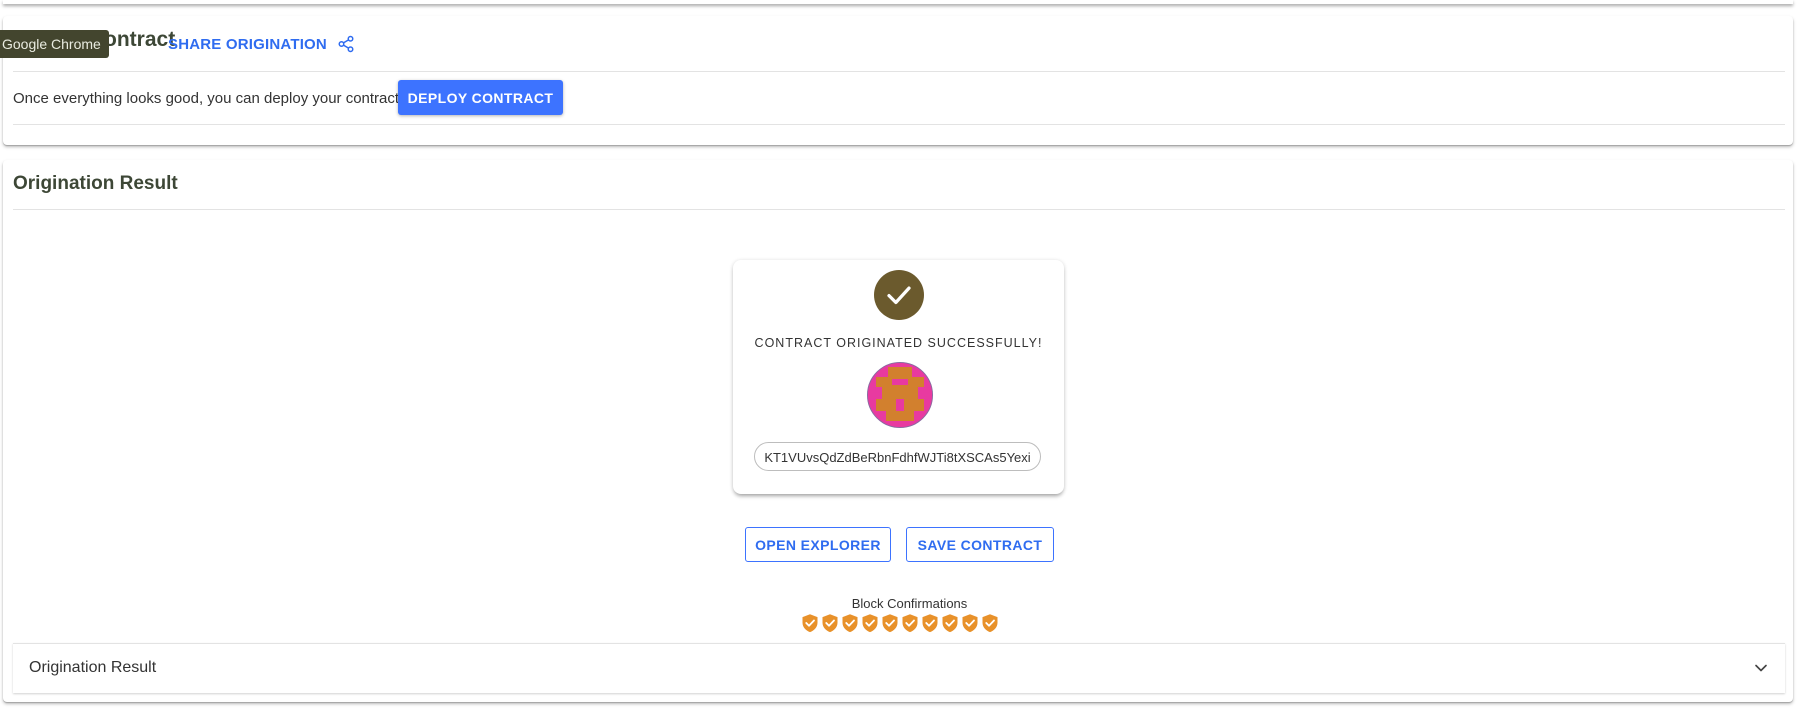 The height and width of the screenshot is (714, 1819). I want to click on origination-result-accordion: Origination Result, so click(899, 668).